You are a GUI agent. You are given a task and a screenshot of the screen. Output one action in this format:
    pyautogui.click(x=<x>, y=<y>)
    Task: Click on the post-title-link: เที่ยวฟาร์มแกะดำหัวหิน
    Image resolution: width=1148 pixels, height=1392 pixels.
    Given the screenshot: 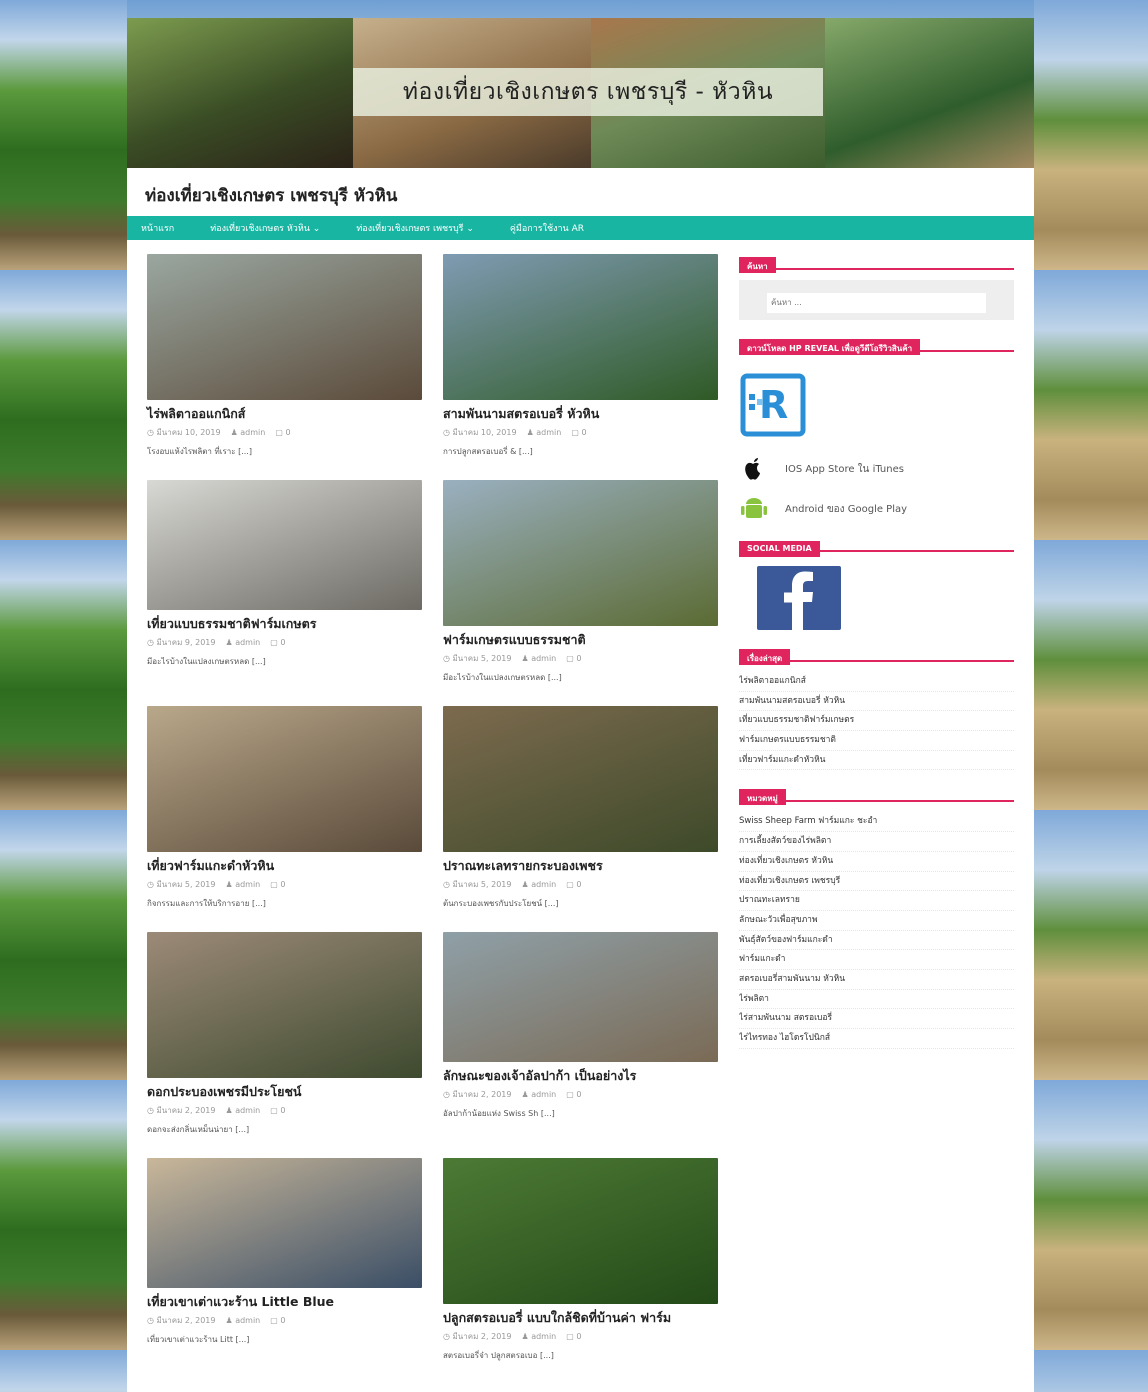 What is the action you would take?
    pyautogui.click(x=284, y=866)
    